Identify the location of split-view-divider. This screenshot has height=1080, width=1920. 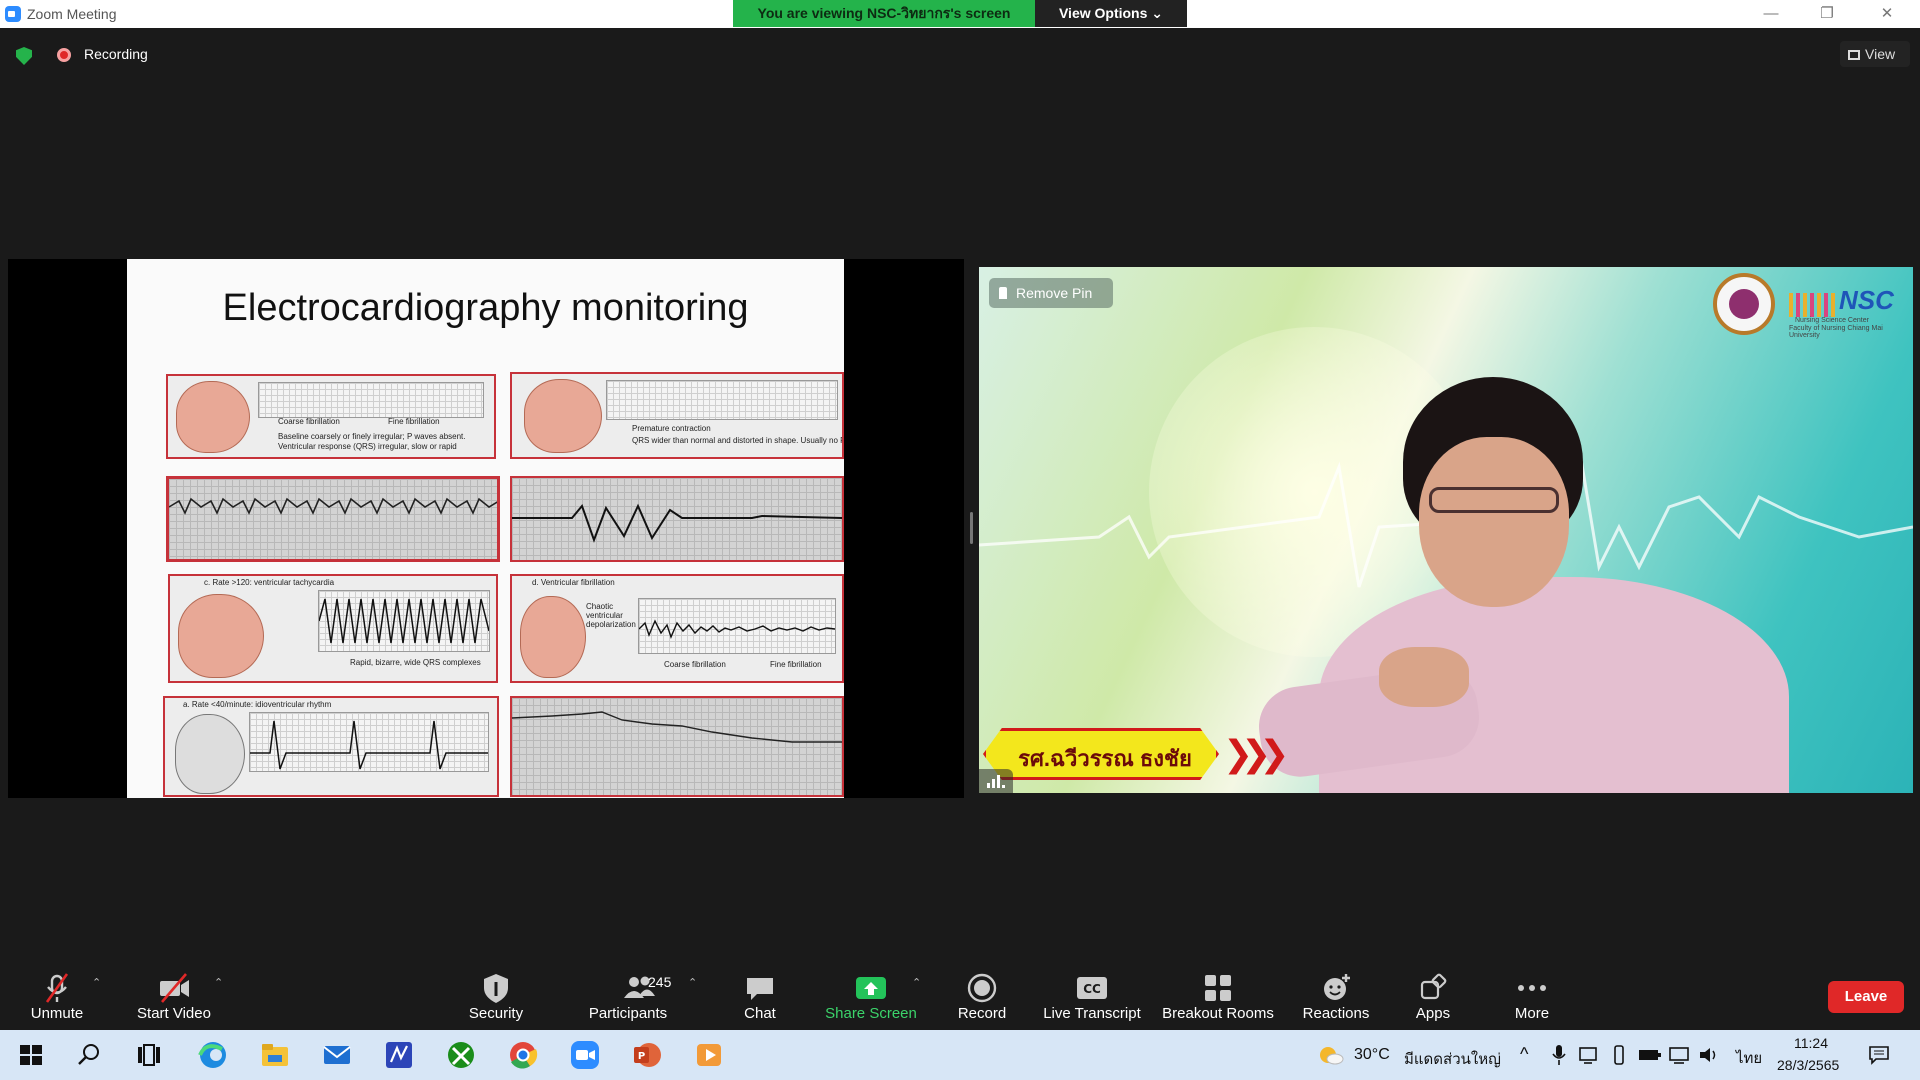
(971, 528).